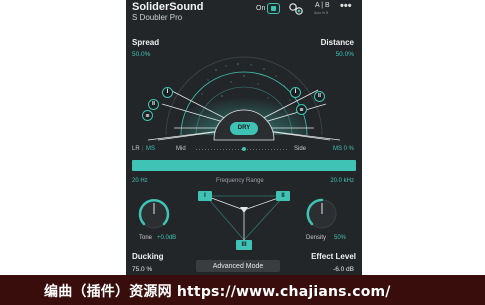 This screenshot has height=305, width=485. Describe the element at coordinates (166, 238) in the screenshot. I see `tone-value: +0.0dB` at that location.